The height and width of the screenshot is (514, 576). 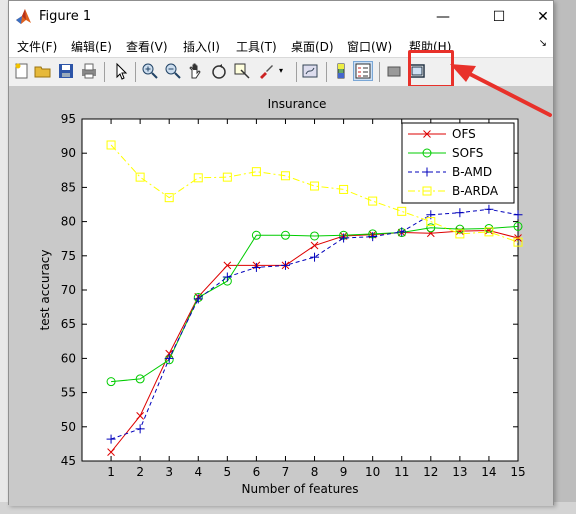 What do you see at coordinates (372, 472) in the screenshot?
I see `x-tick-label: 10` at bounding box center [372, 472].